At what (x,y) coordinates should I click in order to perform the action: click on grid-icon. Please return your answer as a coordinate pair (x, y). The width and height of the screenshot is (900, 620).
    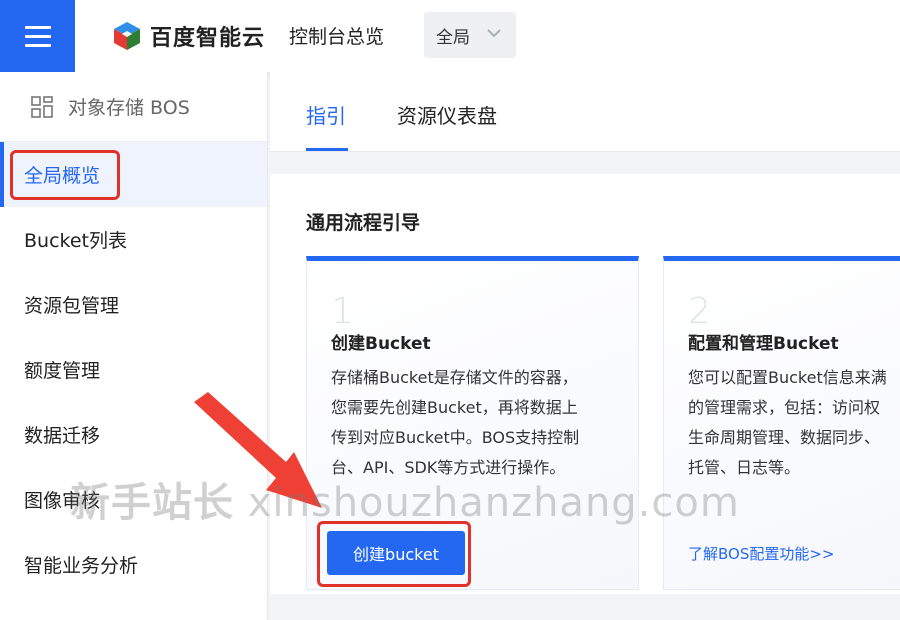
    Looking at the image, I should click on (42, 106).